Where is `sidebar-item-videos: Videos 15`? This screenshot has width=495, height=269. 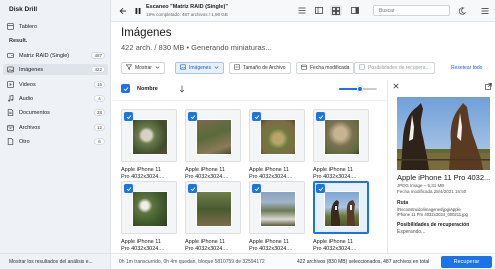 sidebar-item-videos: Videos 15 is located at coordinates (55, 84).